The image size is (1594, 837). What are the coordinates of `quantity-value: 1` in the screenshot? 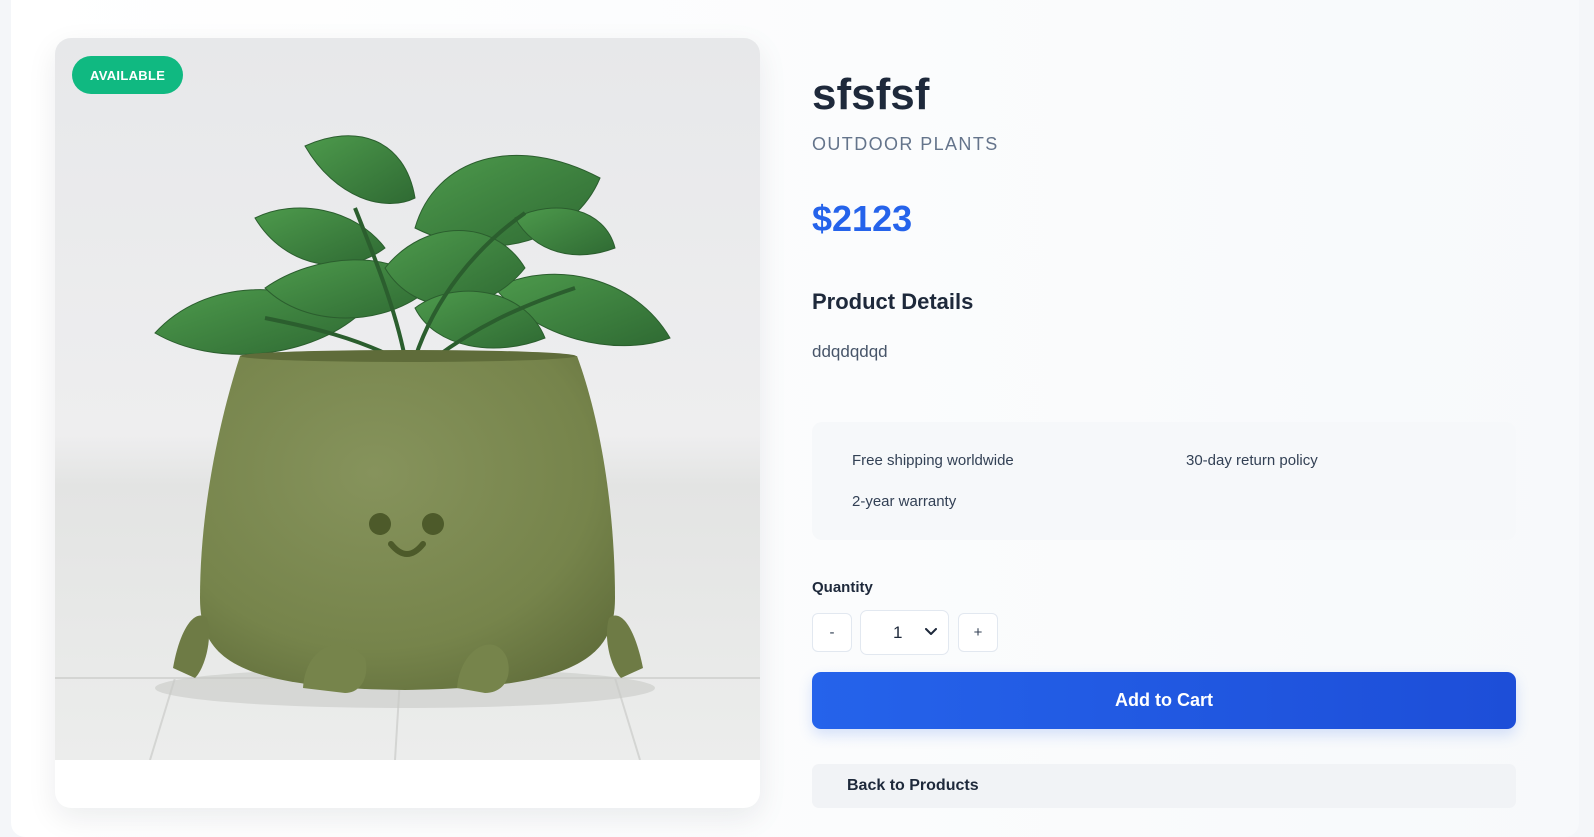 It's located at (898, 632).